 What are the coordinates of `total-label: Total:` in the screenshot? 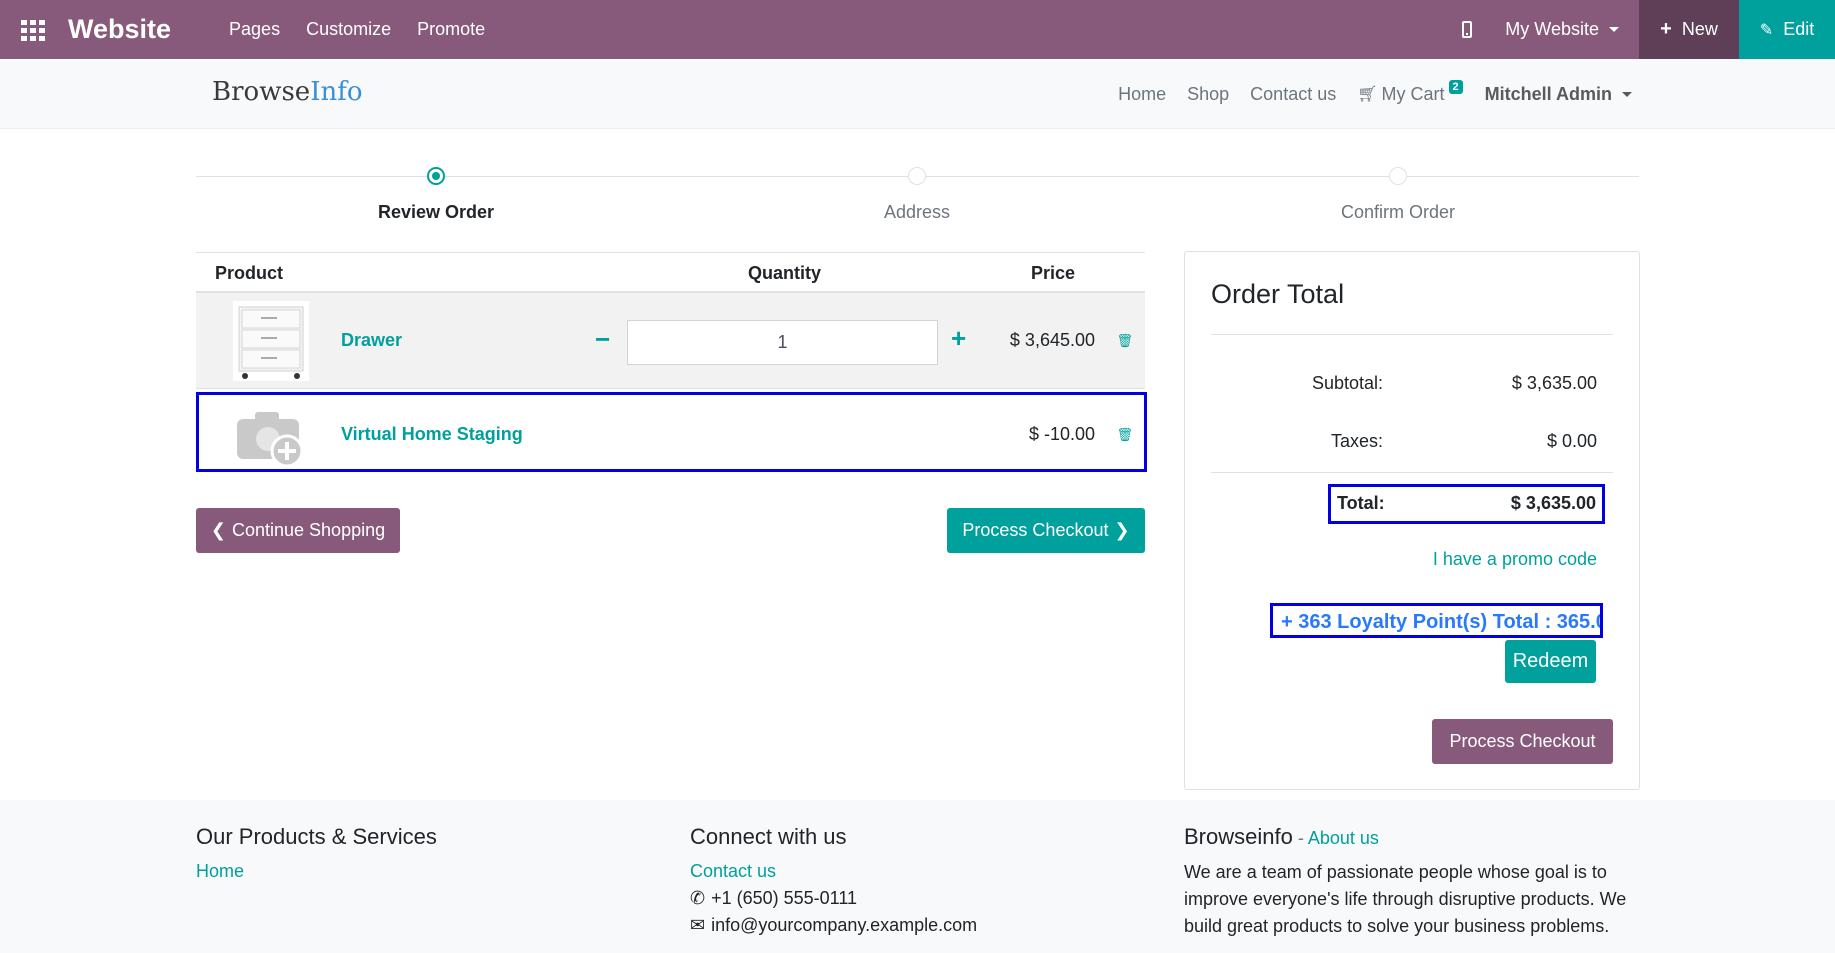 It's located at (1361, 503).